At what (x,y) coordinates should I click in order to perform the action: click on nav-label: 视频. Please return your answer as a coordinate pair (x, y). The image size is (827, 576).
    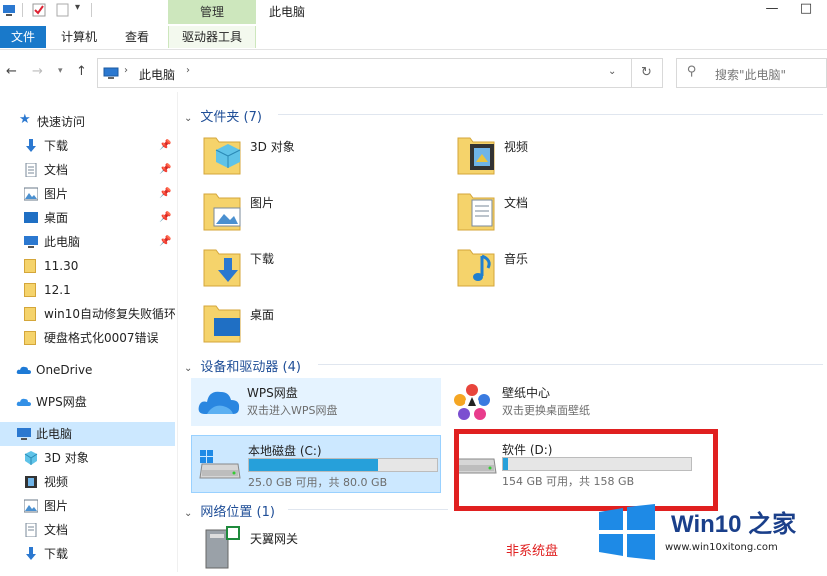
    Looking at the image, I should click on (56, 482).